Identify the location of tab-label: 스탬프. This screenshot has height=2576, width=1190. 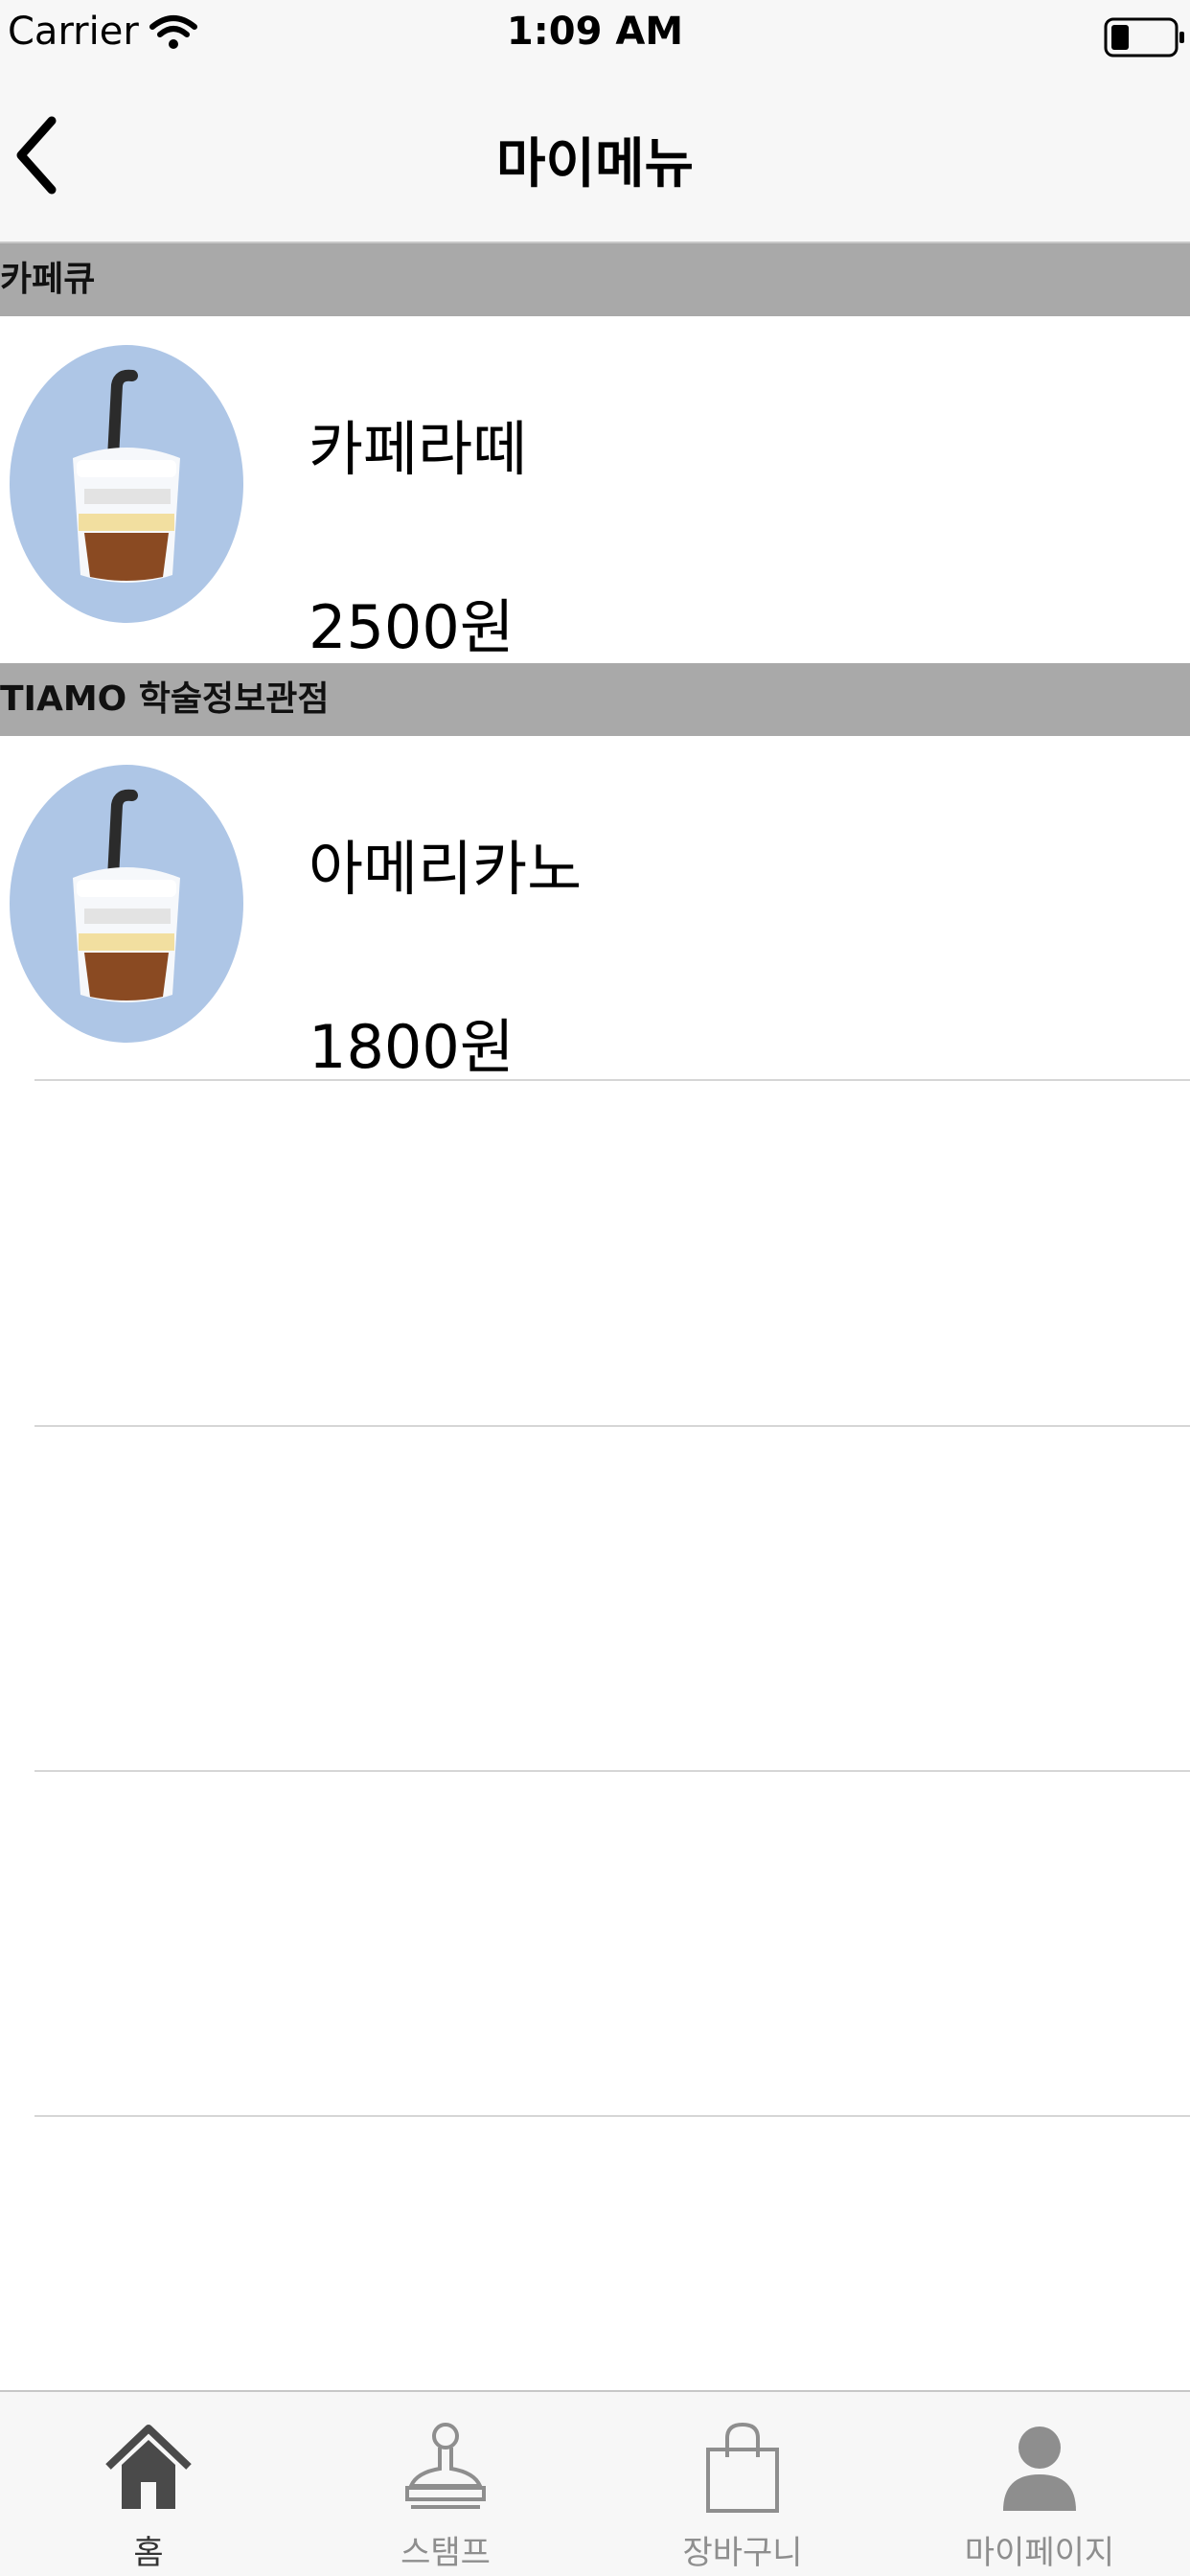
(445, 2553).